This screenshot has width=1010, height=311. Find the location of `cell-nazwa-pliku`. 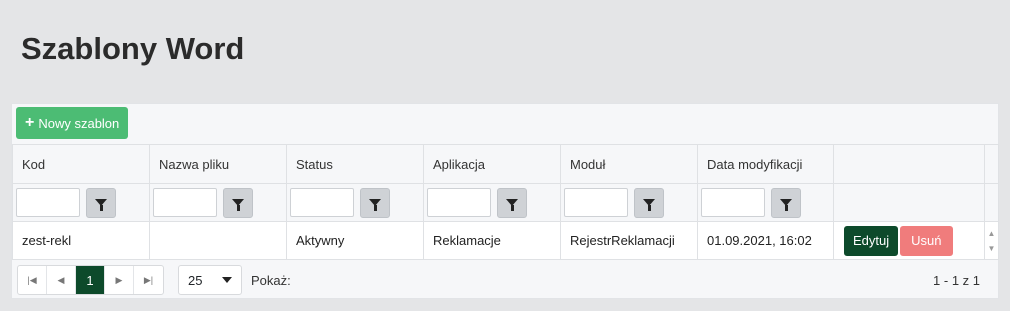

cell-nazwa-pliku is located at coordinates (218, 240).